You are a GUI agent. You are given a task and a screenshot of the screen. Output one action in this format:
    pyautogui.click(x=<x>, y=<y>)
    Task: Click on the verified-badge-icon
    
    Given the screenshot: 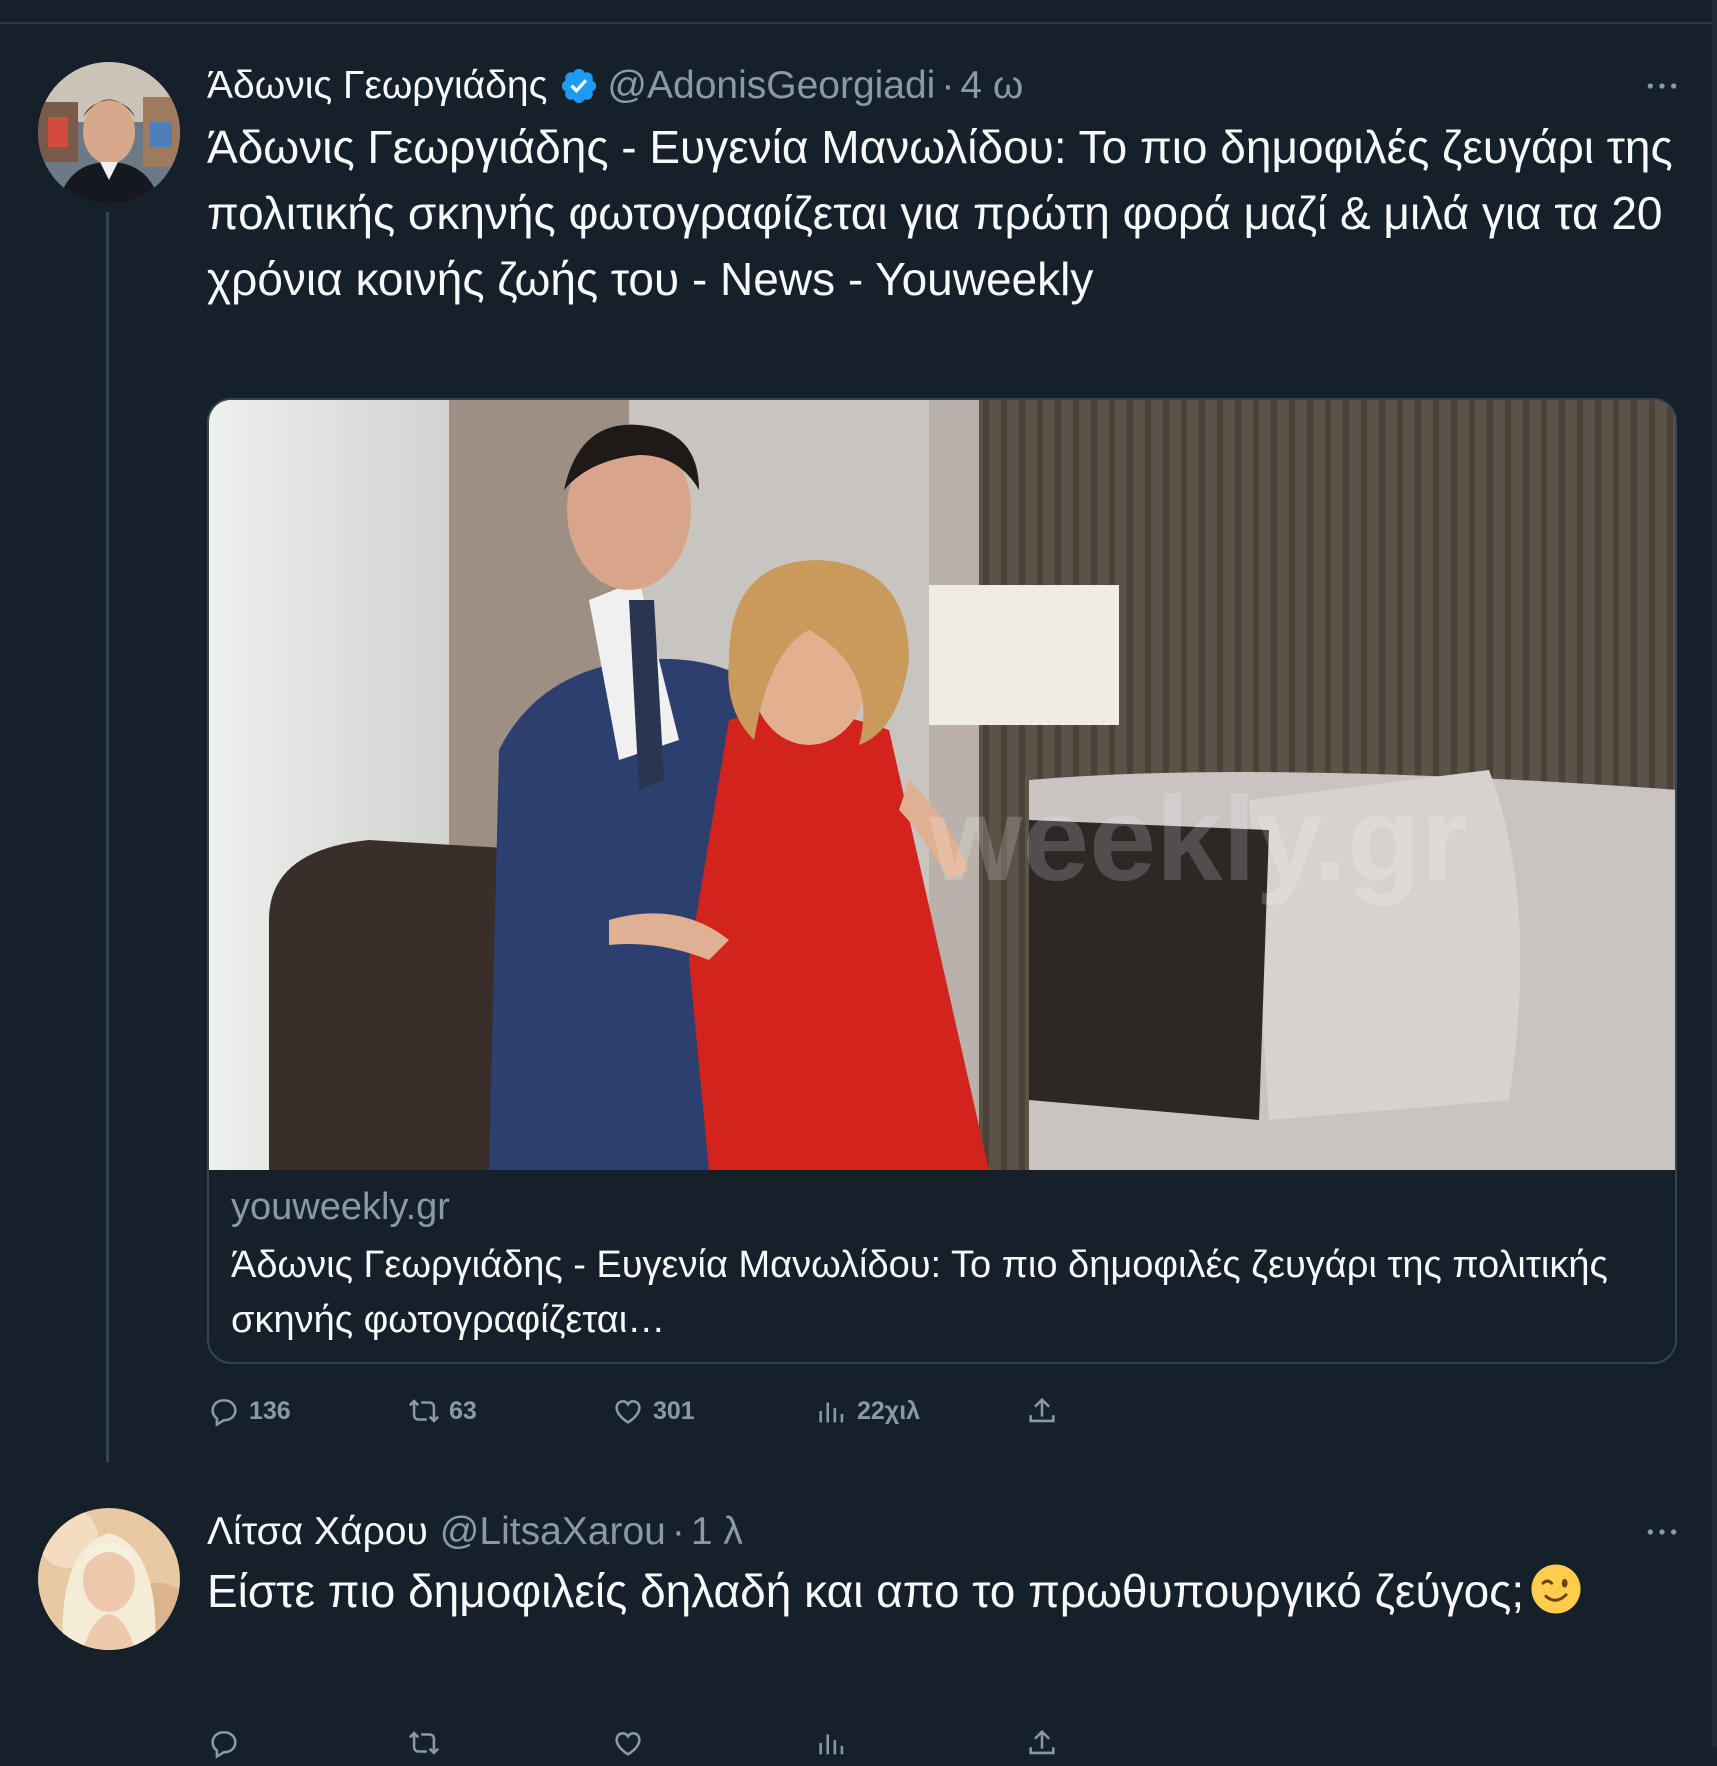 What is the action you would take?
    pyautogui.click(x=579, y=86)
    